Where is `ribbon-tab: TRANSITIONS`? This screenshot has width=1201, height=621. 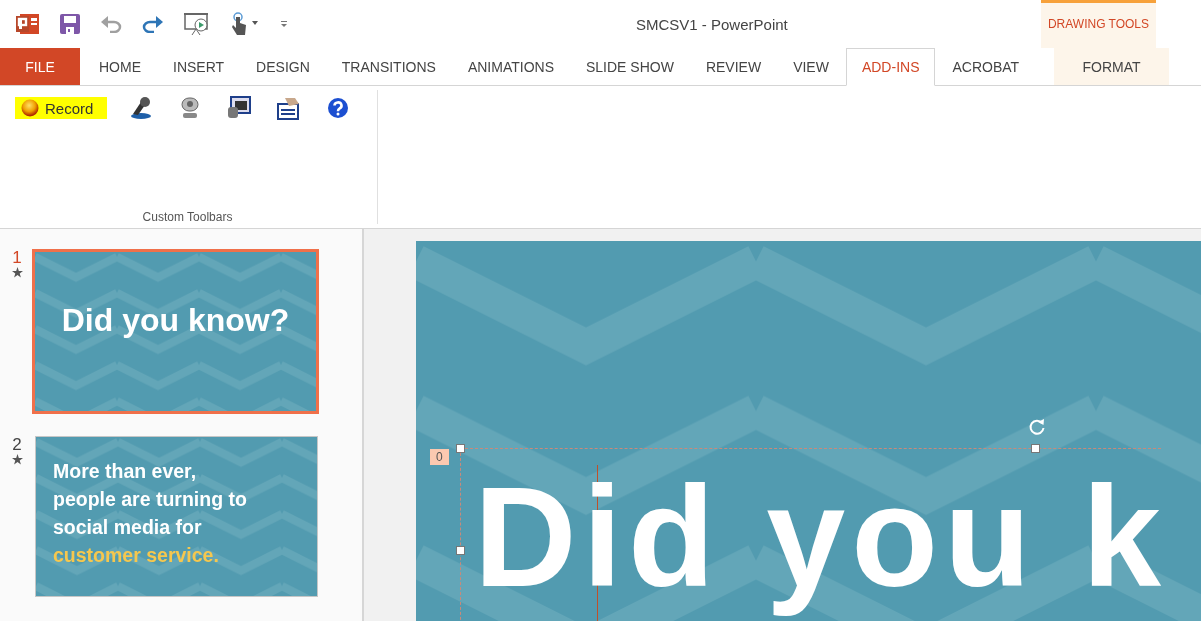 ribbon-tab: TRANSITIONS is located at coordinates (388, 66).